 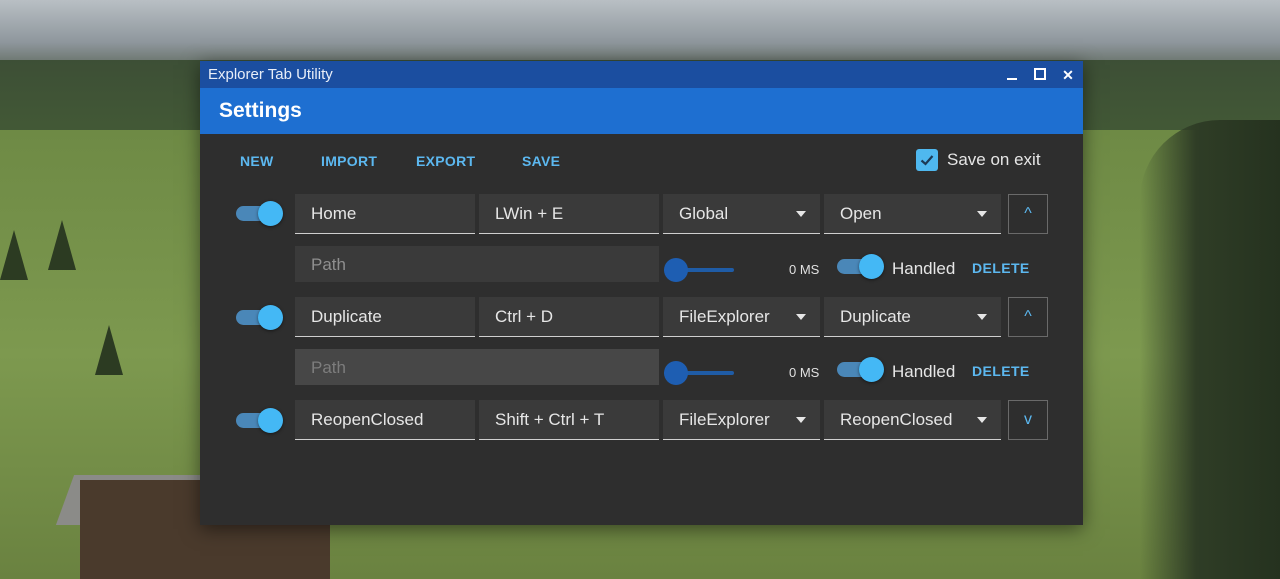 I want to click on maximize-button, so click(x=1040, y=74).